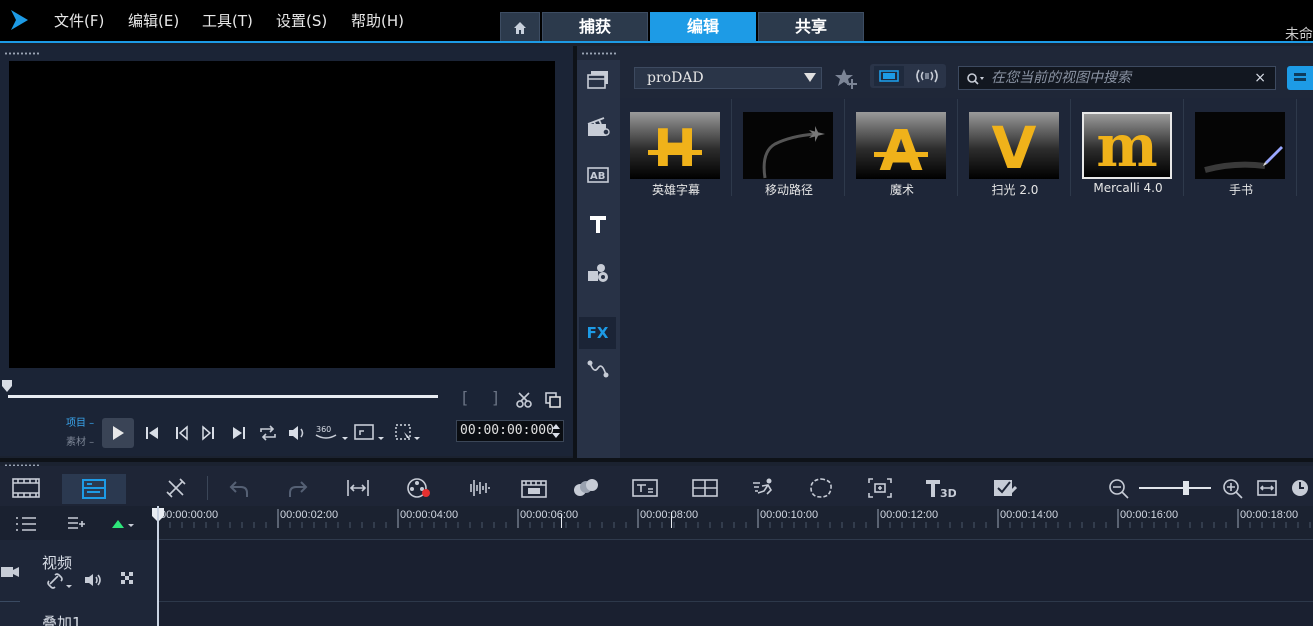  I want to click on mode-clip: 素材 –, so click(80, 442).